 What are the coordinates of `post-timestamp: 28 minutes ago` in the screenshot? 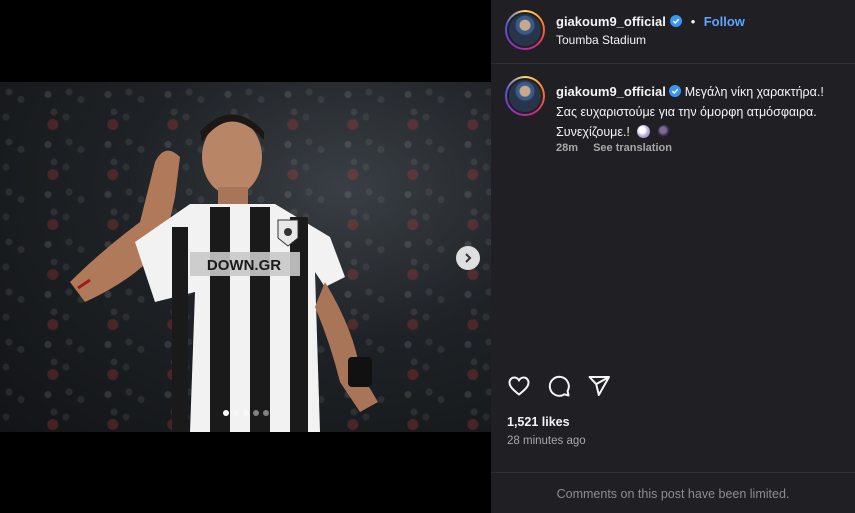 It's located at (546, 441).